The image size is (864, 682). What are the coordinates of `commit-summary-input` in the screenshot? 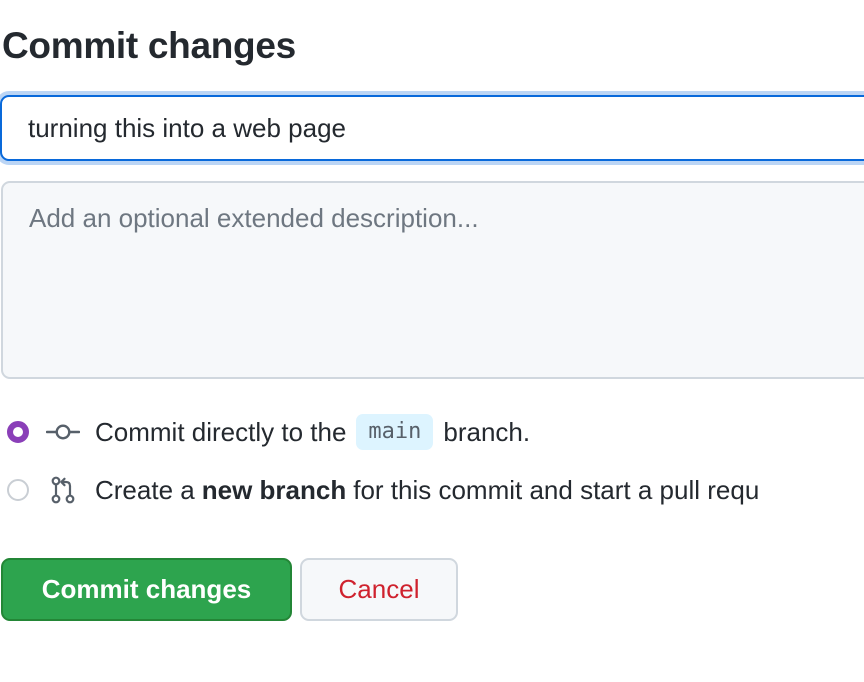 It's located at (432, 128).